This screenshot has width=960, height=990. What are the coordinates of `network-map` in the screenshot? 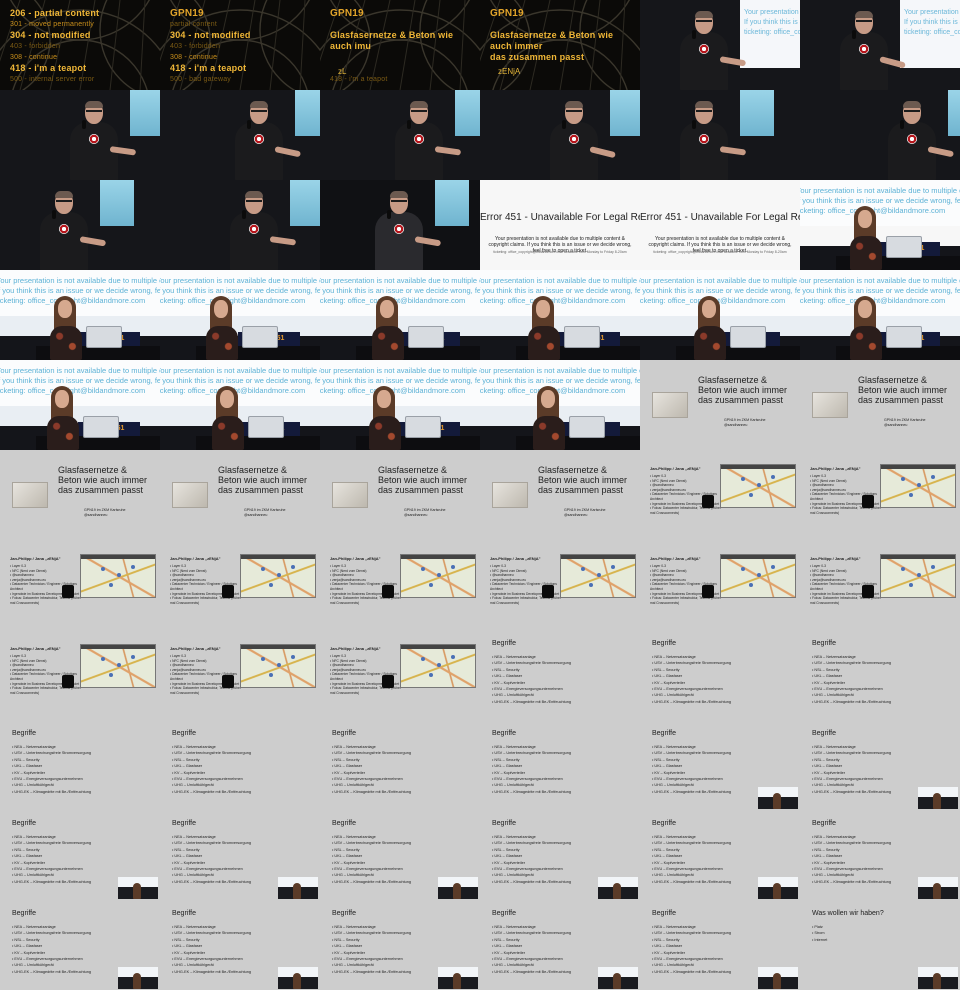 It's located at (278, 576).